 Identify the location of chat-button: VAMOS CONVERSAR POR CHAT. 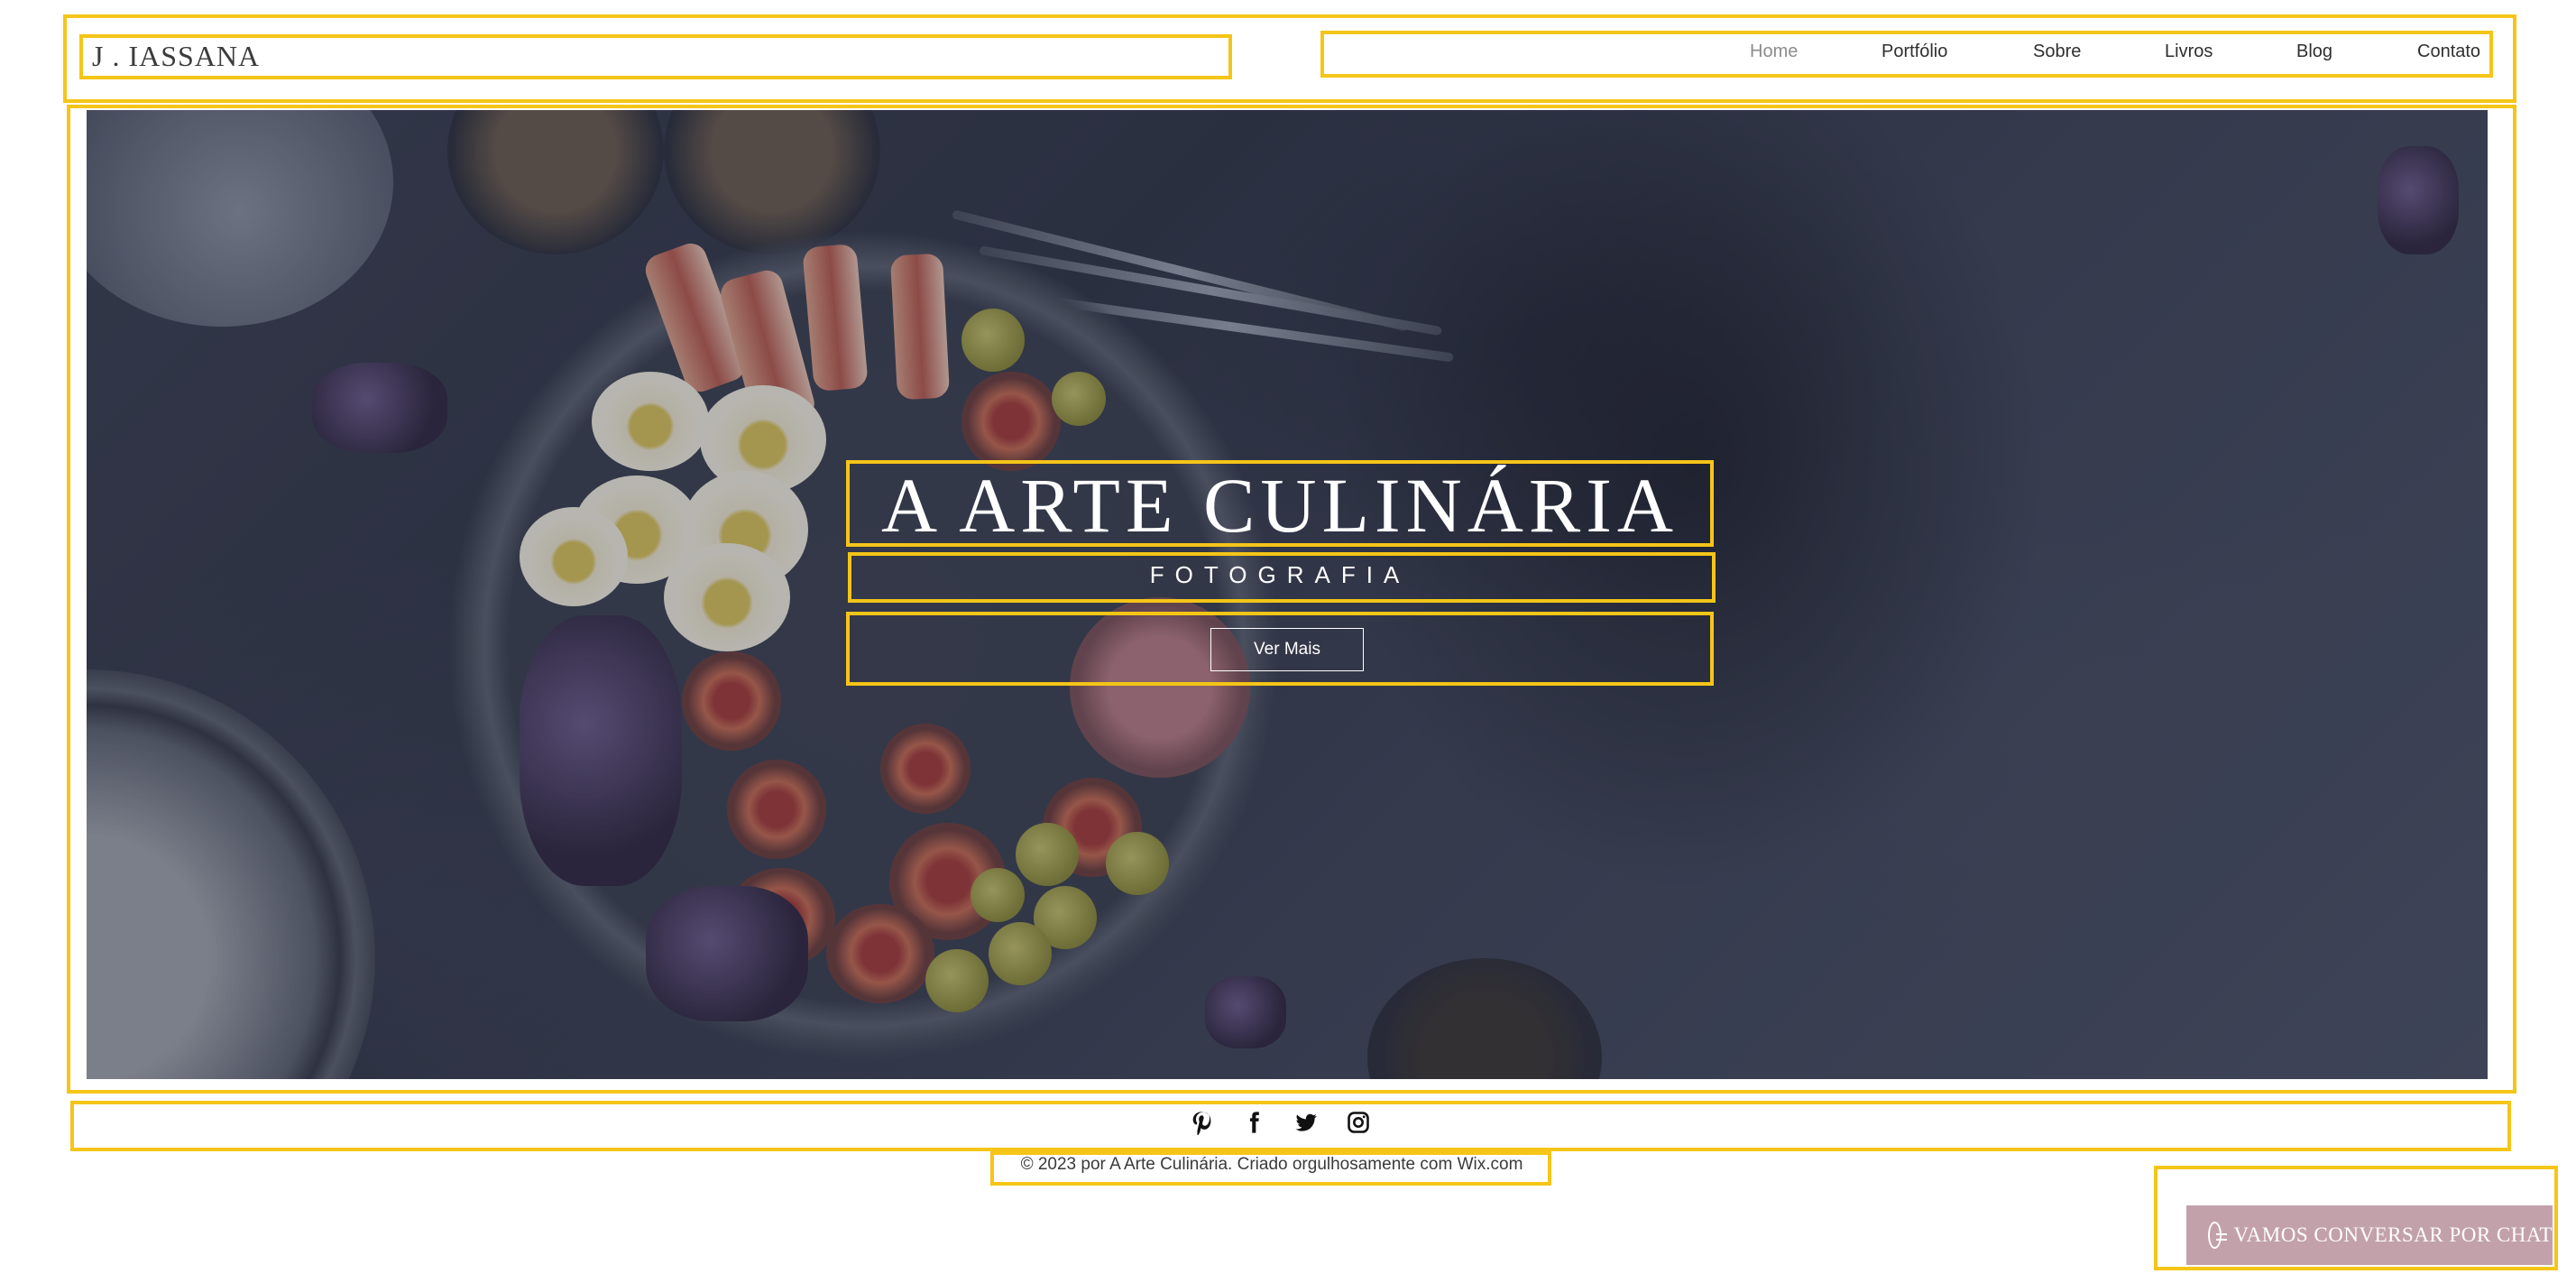
(2369, 1235).